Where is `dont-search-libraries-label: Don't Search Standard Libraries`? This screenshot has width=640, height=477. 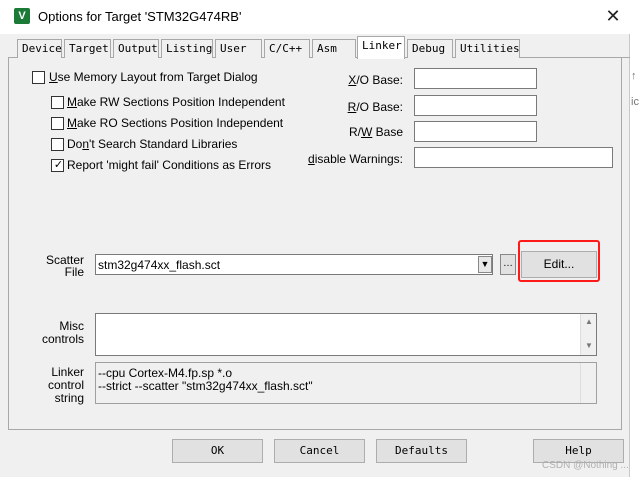 dont-search-libraries-label: Don't Search Standard Libraries is located at coordinates (152, 144).